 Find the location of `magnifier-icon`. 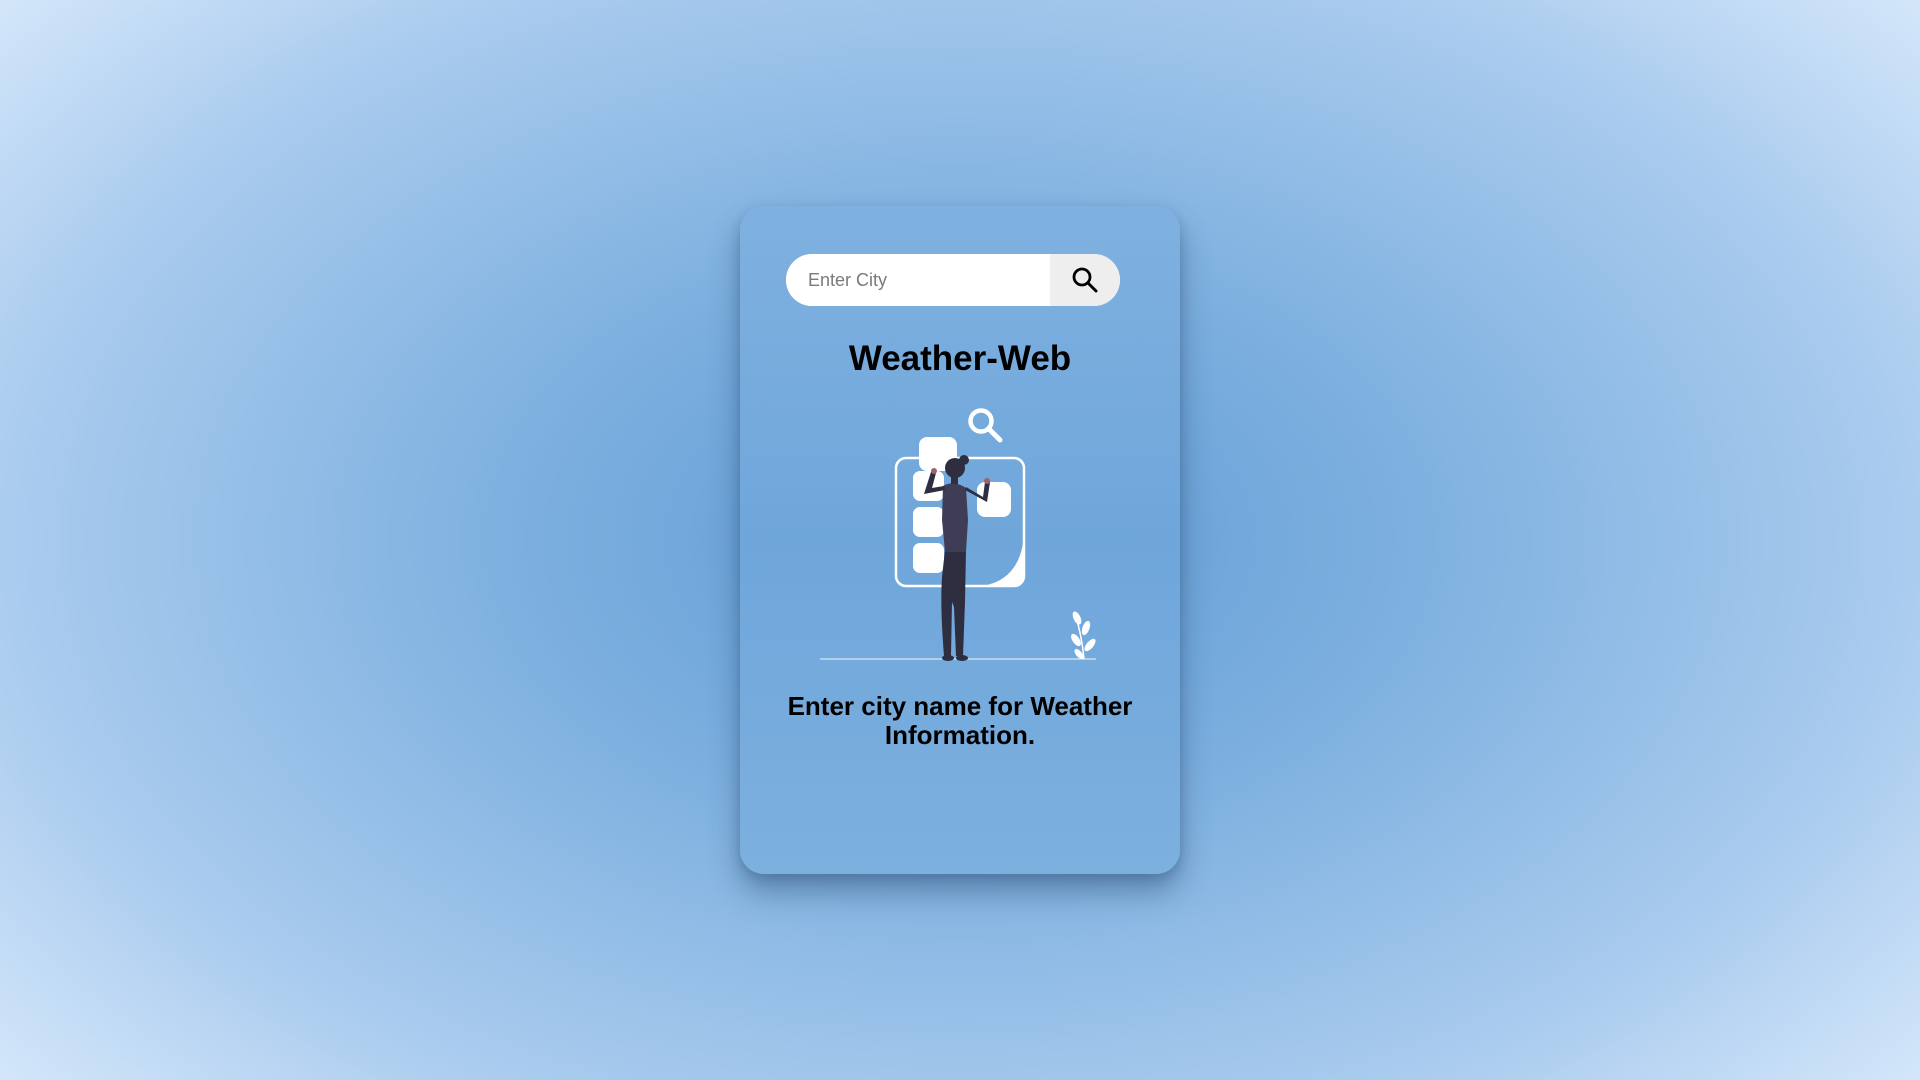

magnifier-icon is located at coordinates (985, 425).